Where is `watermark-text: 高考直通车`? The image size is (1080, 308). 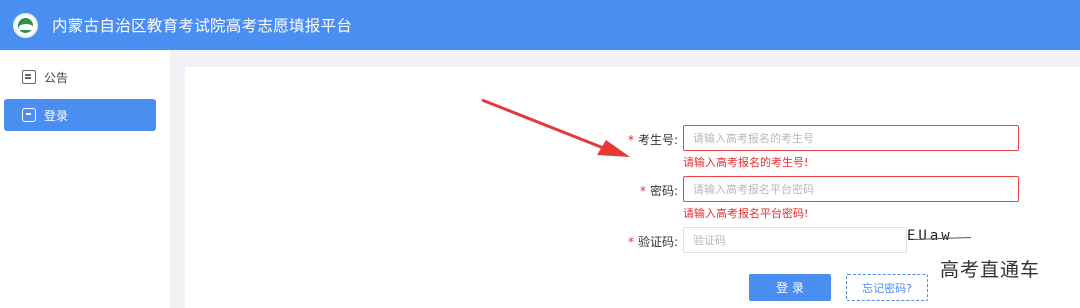 watermark-text: 高考直通车 is located at coordinates (990, 270).